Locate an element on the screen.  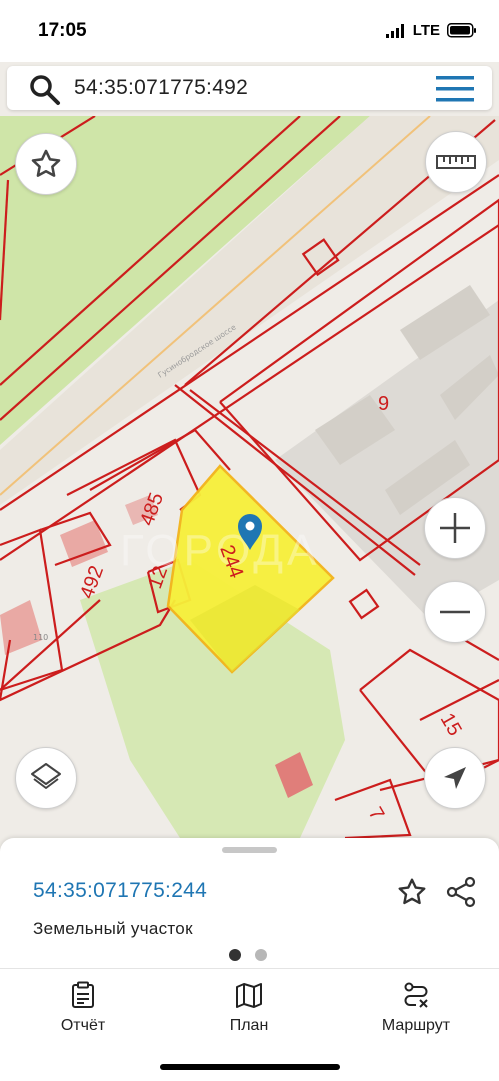
status-time: 17:05 is located at coordinates (62, 30).